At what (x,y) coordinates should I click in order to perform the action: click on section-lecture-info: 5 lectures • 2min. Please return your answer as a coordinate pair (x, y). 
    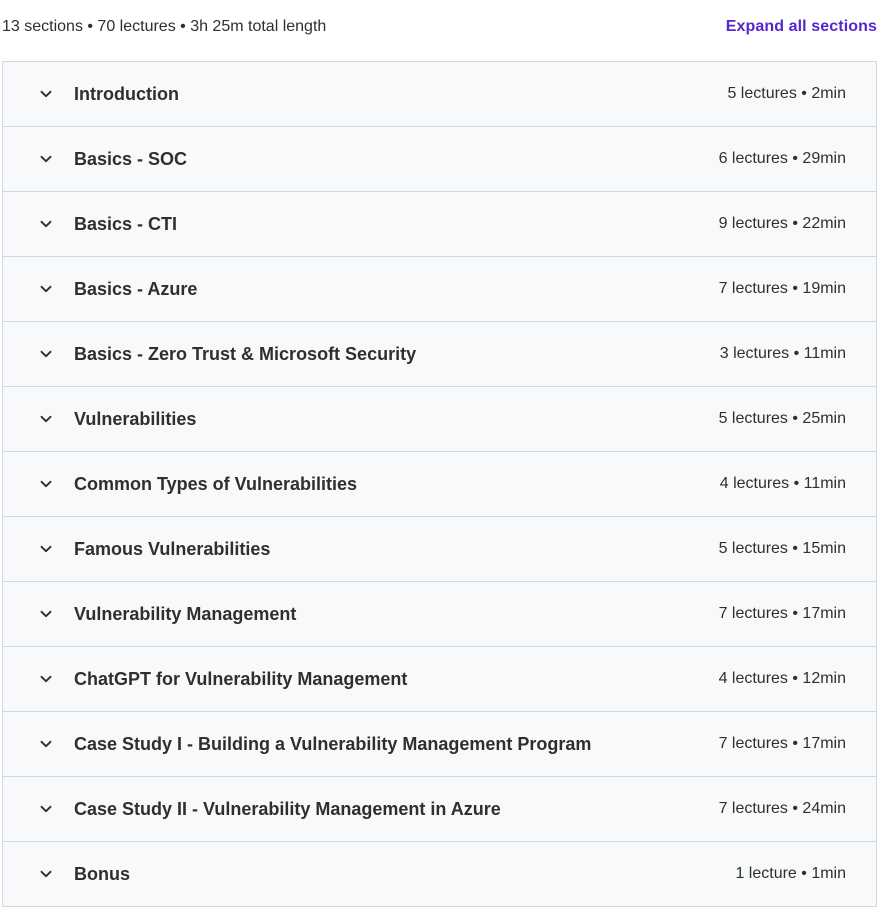
    Looking at the image, I should click on (786, 93).